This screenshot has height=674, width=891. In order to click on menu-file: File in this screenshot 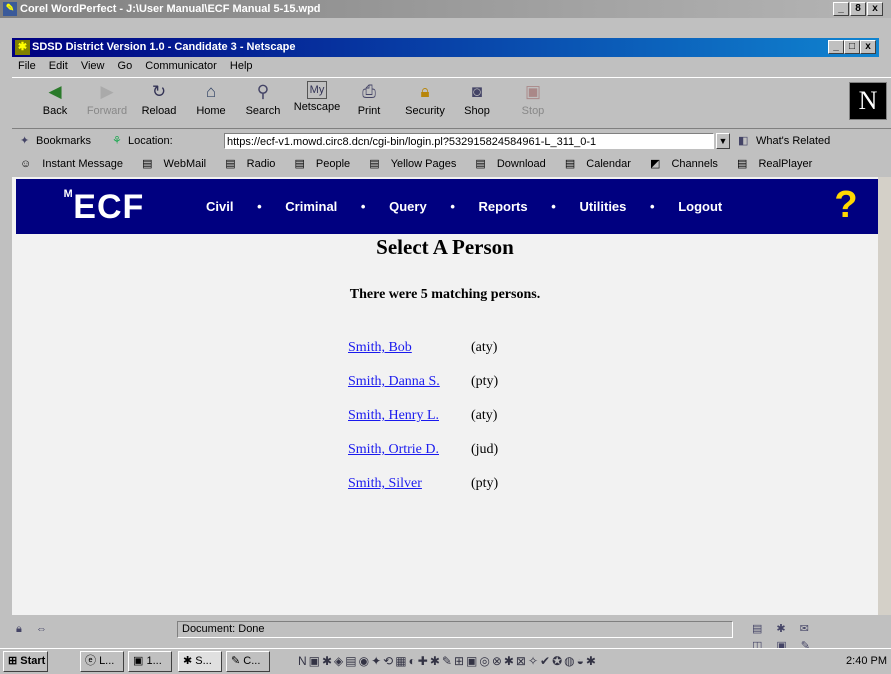, I will do `click(27, 66)`.